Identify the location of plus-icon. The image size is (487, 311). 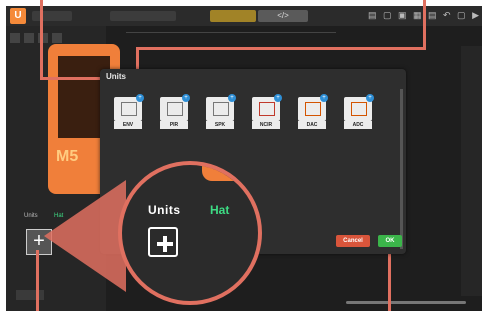
(163, 242).